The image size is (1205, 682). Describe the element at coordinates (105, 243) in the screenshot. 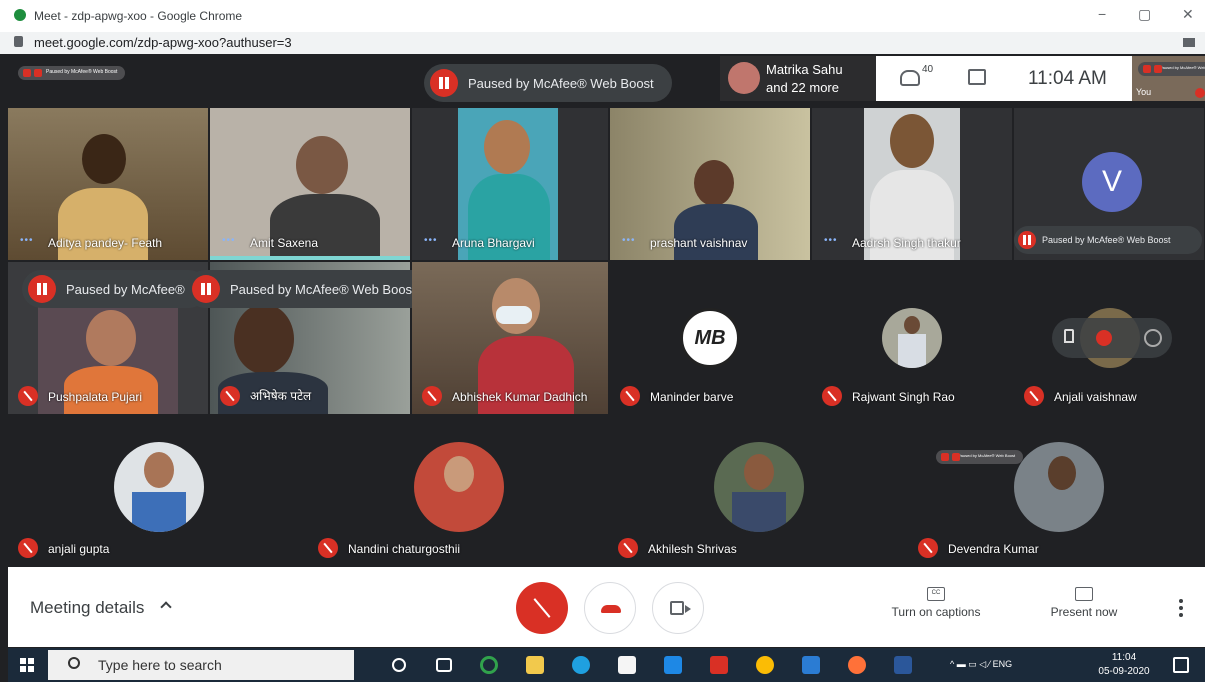

I see `participant-name: Aditya pandey- Feath` at that location.